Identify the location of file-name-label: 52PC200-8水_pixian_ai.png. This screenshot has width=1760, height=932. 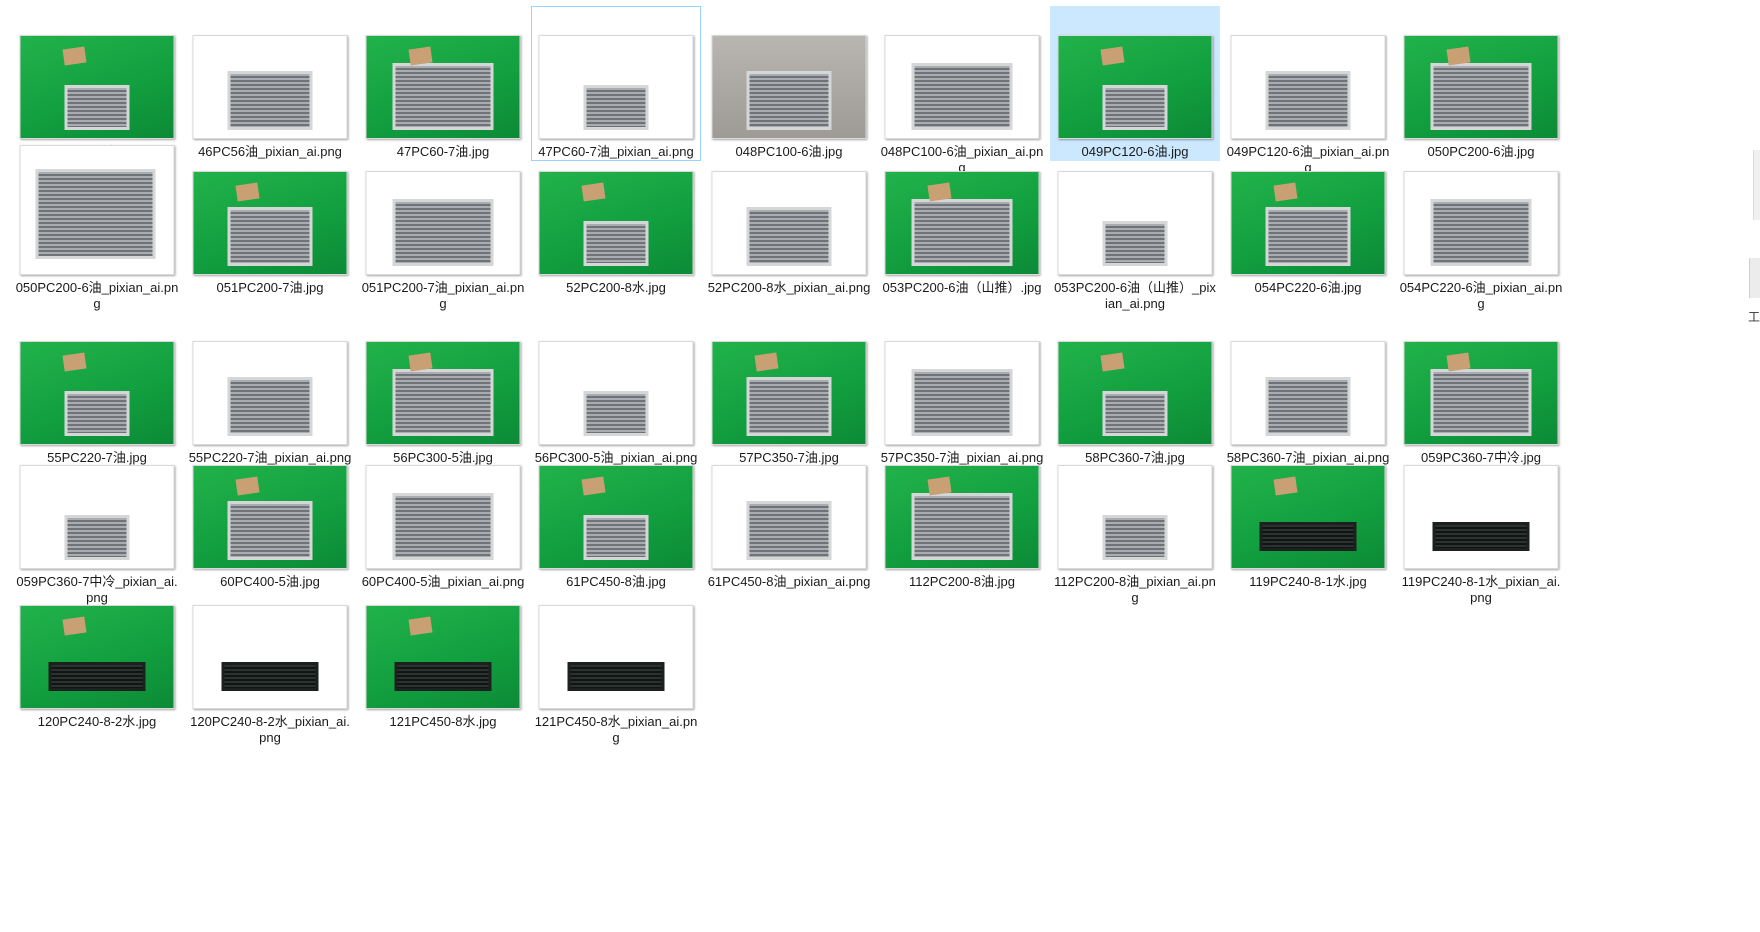
(789, 287).